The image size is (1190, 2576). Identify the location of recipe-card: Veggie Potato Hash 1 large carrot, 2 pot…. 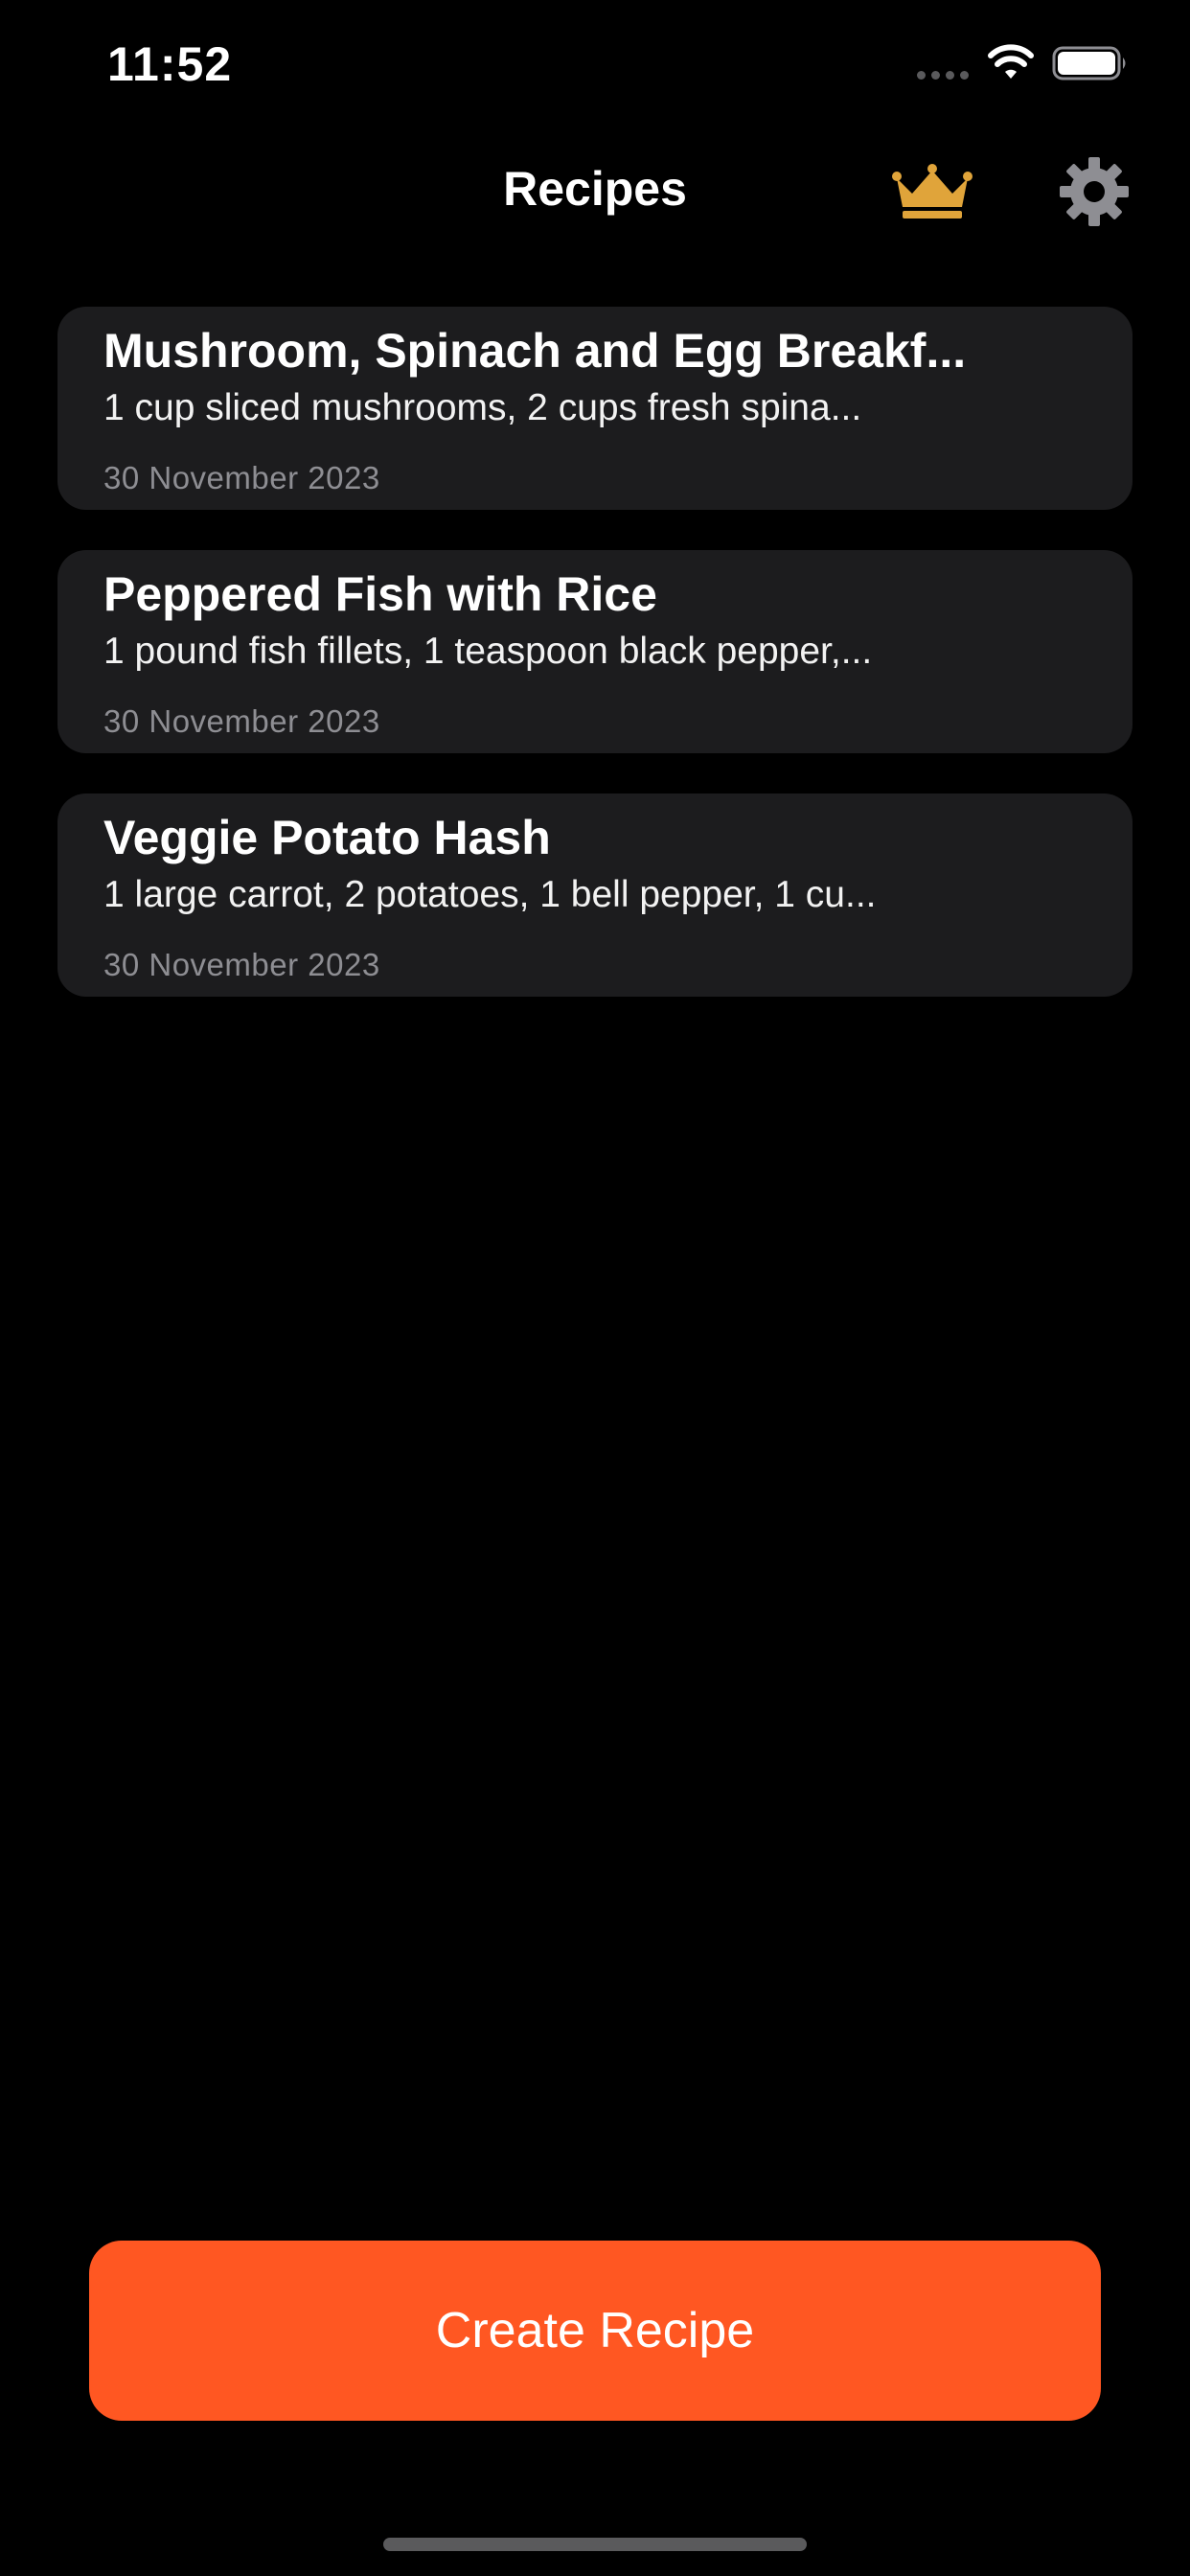
(595, 895).